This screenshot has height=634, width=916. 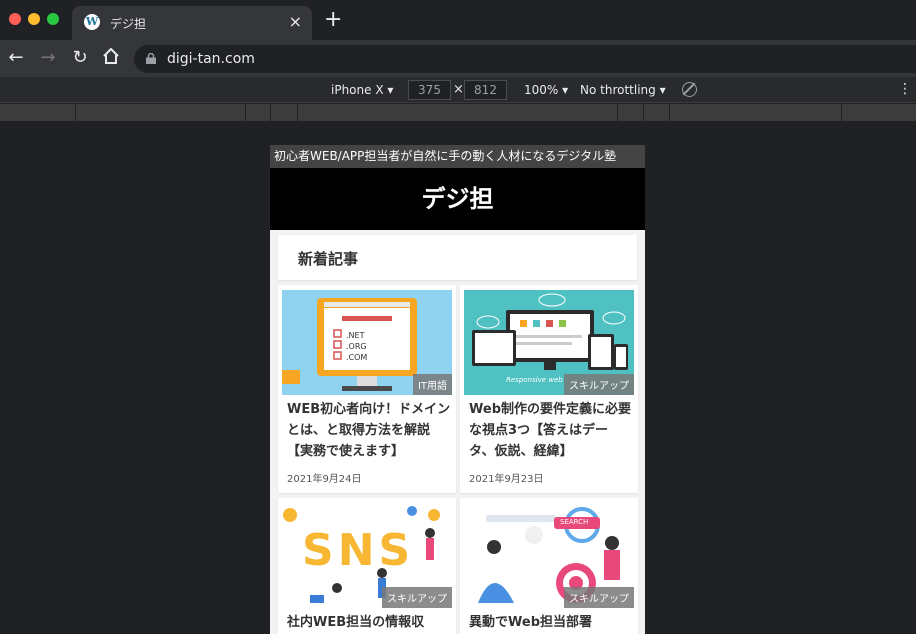 What do you see at coordinates (211, 59) in the screenshot?
I see `url-text: digi-tan.com` at bounding box center [211, 59].